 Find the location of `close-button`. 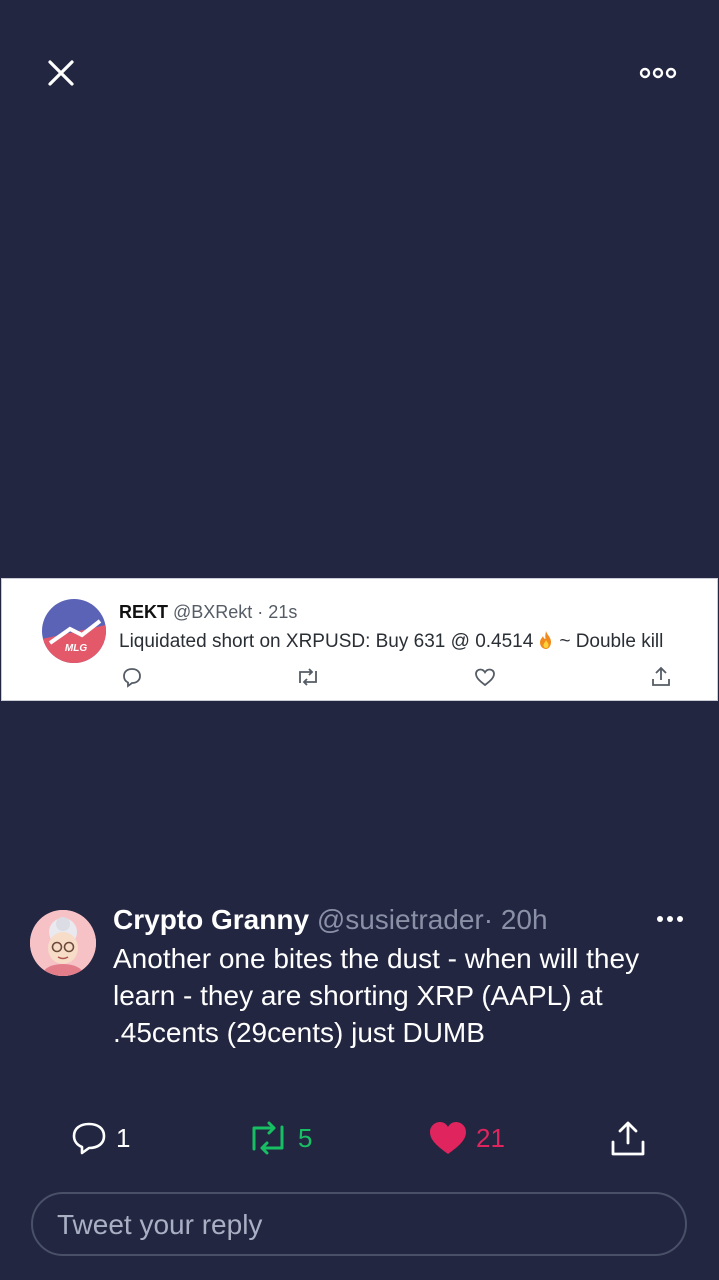

close-button is located at coordinates (61, 73).